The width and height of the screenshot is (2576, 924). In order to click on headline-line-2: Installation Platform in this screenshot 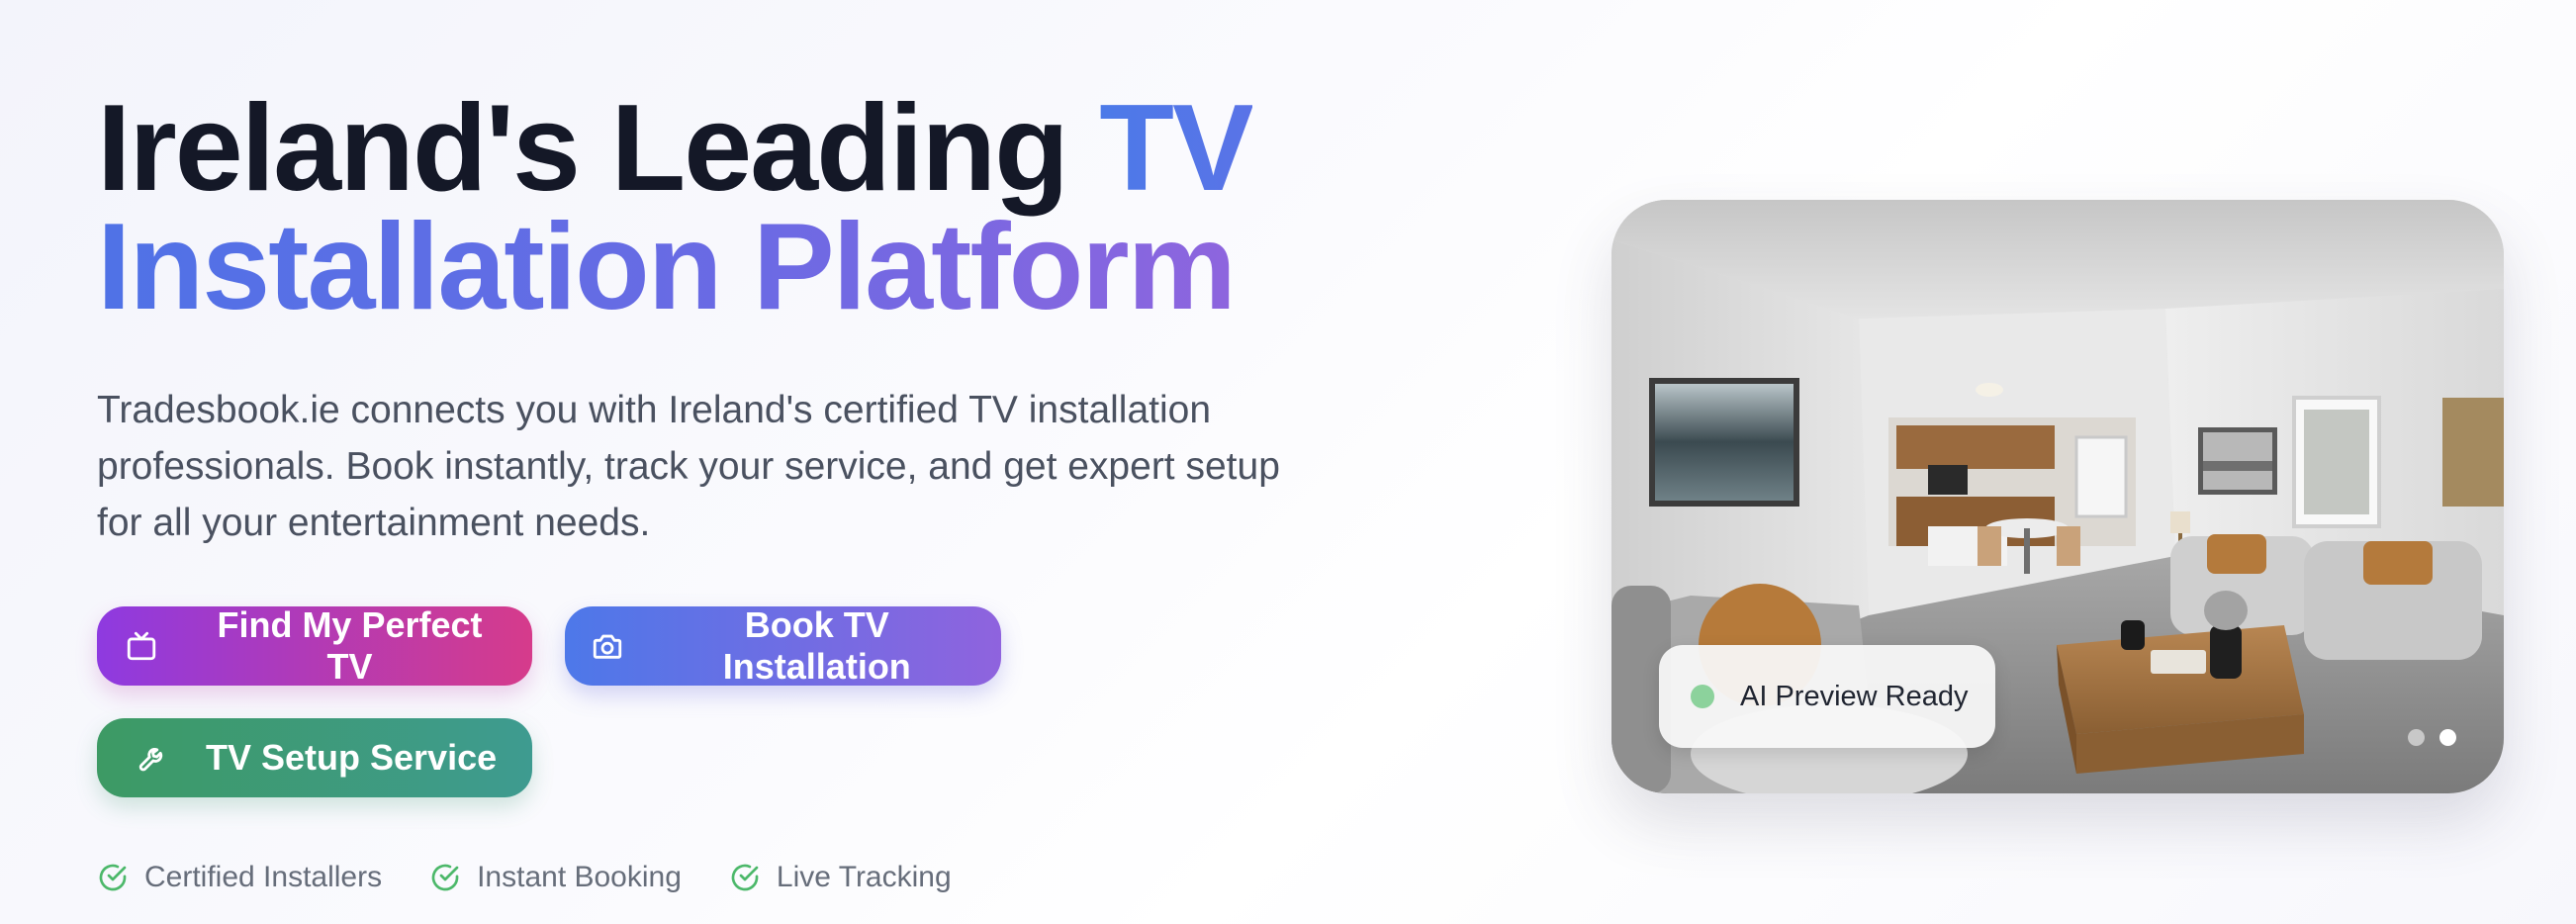, I will do `click(750, 267)`.